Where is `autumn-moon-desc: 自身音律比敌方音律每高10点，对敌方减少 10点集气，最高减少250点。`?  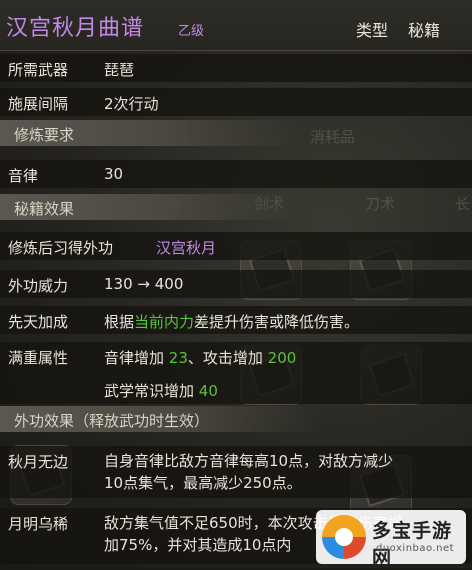 autumn-moon-desc: 自身音律比敌方音律每高10点，对敌方减少 10点集气，最高减少250点。 is located at coordinates (249, 472).